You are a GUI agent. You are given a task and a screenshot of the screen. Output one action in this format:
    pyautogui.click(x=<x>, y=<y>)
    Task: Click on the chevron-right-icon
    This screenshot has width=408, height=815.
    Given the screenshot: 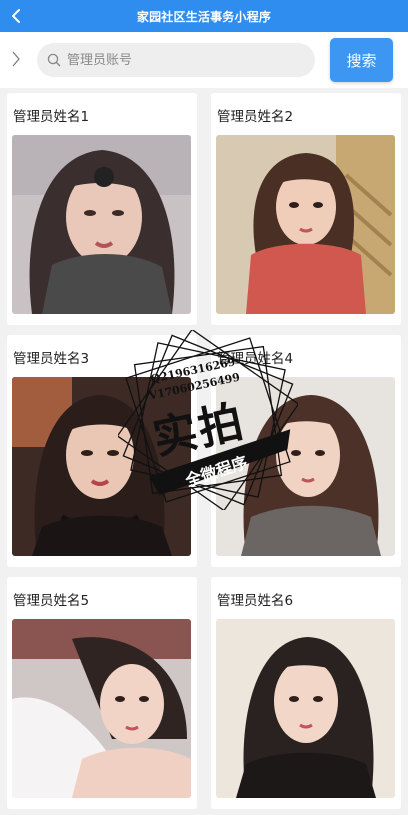 What is the action you would take?
    pyautogui.click(x=16, y=59)
    